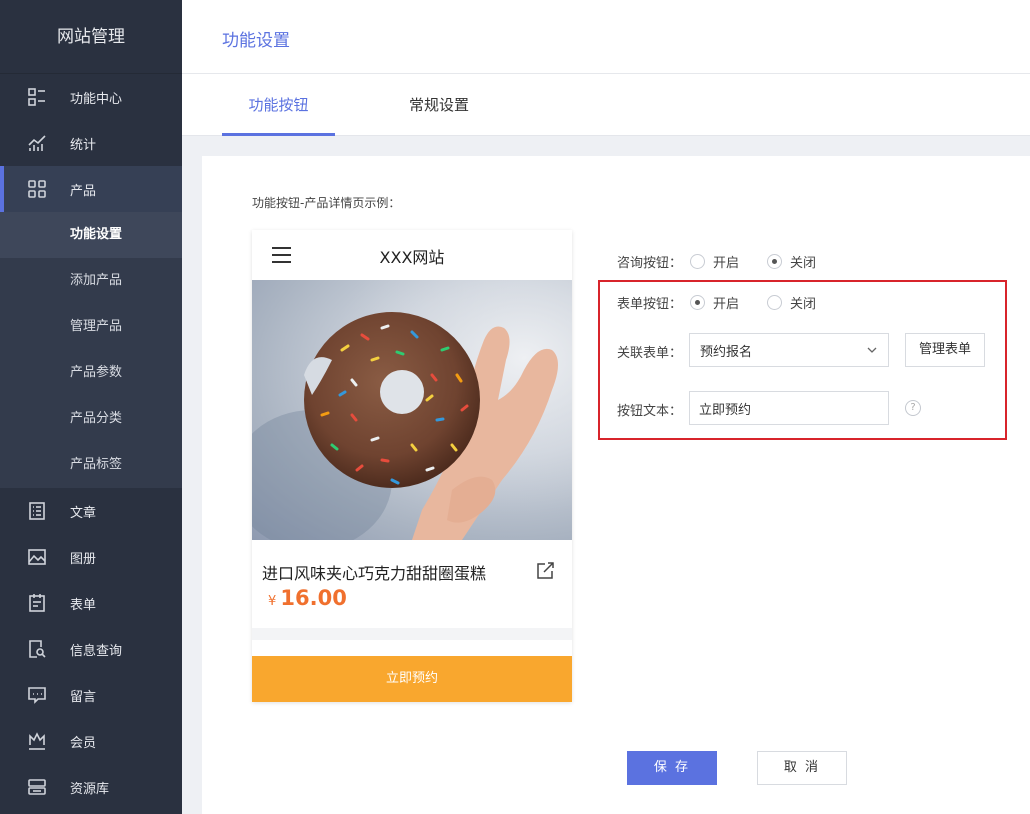 The image size is (1030, 814). I want to click on sidebar-item-label: 资源库, so click(90, 789).